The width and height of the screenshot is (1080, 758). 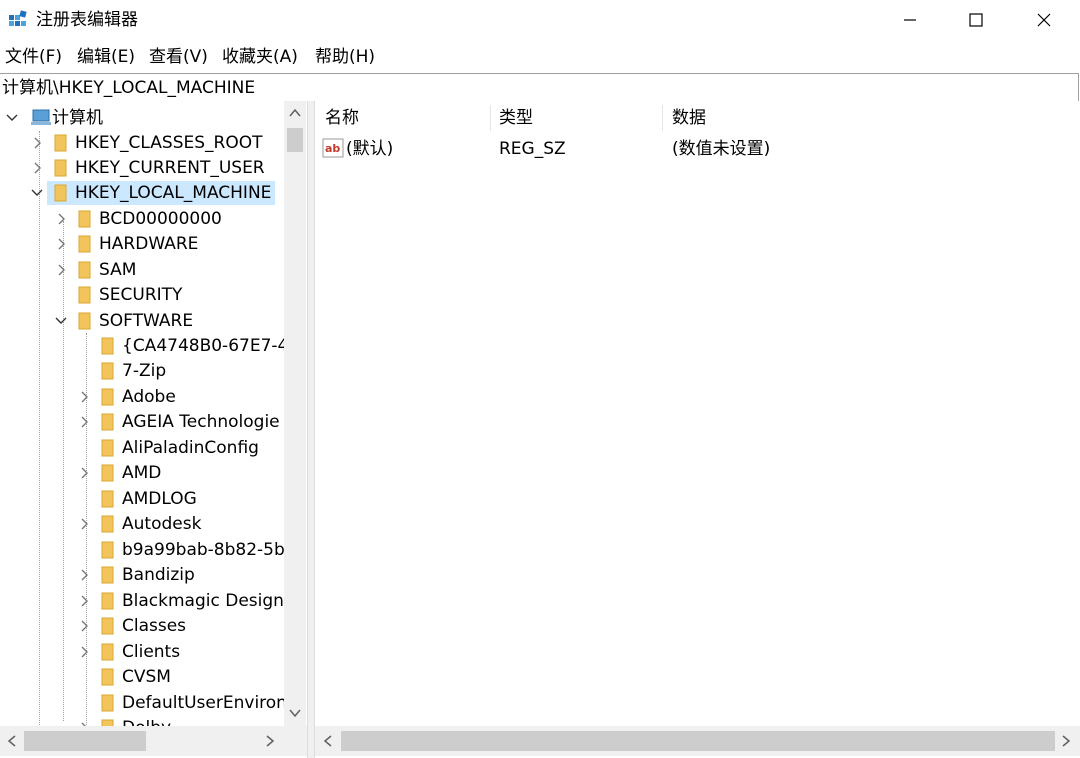 What do you see at coordinates (85, 741) in the screenshot?
I see `tree-horizontal-scroll-thumb` at bounding box center [85, 741].